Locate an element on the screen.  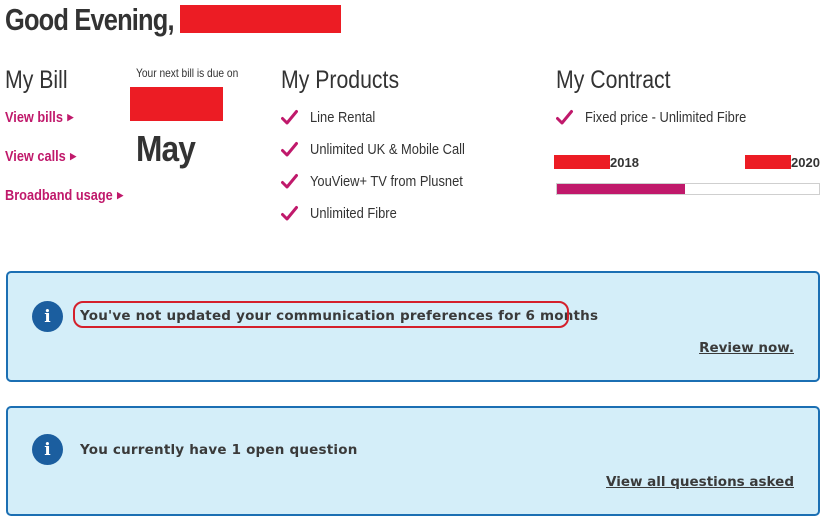
my-products-title: My Products is located at coordinates (340, 80).